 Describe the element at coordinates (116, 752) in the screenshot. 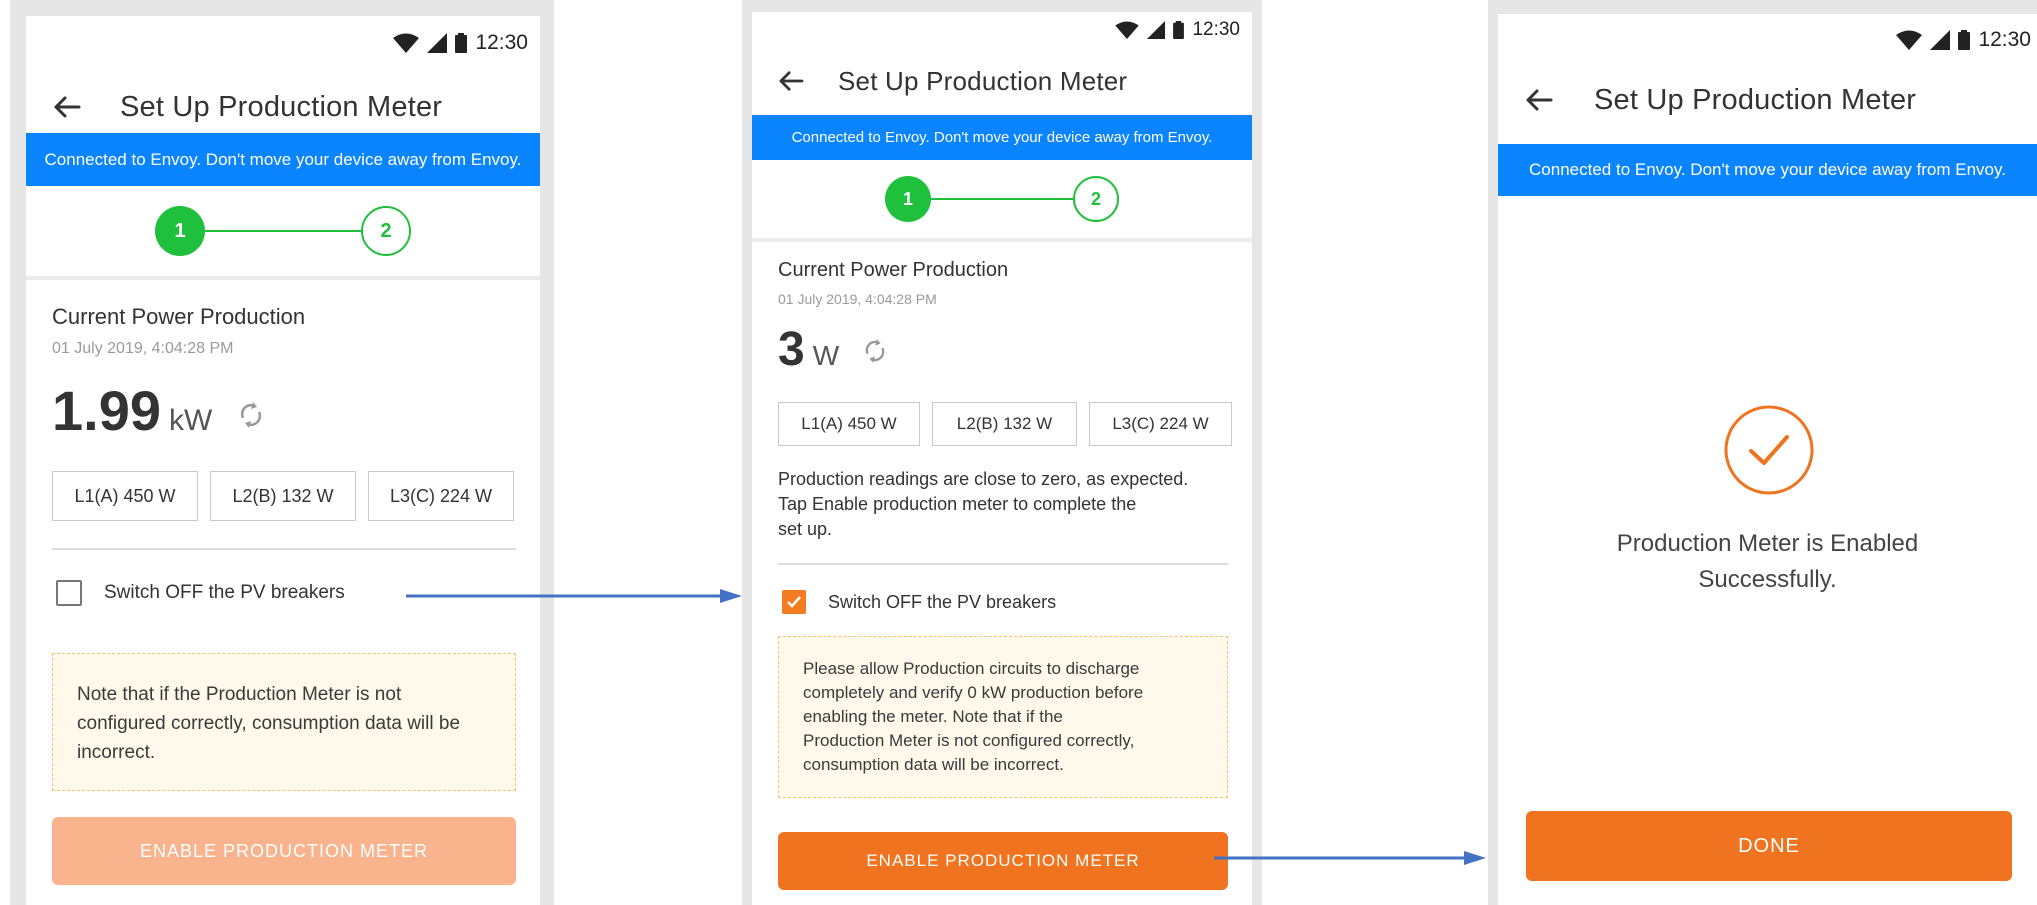

I see `note-line-3: incorrect.` at that location.